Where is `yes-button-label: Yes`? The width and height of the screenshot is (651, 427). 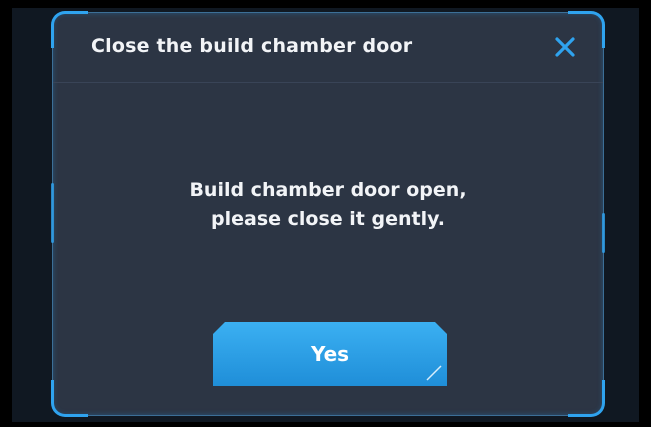 yes-button-label: Yes is located at coordinates (330, 354).